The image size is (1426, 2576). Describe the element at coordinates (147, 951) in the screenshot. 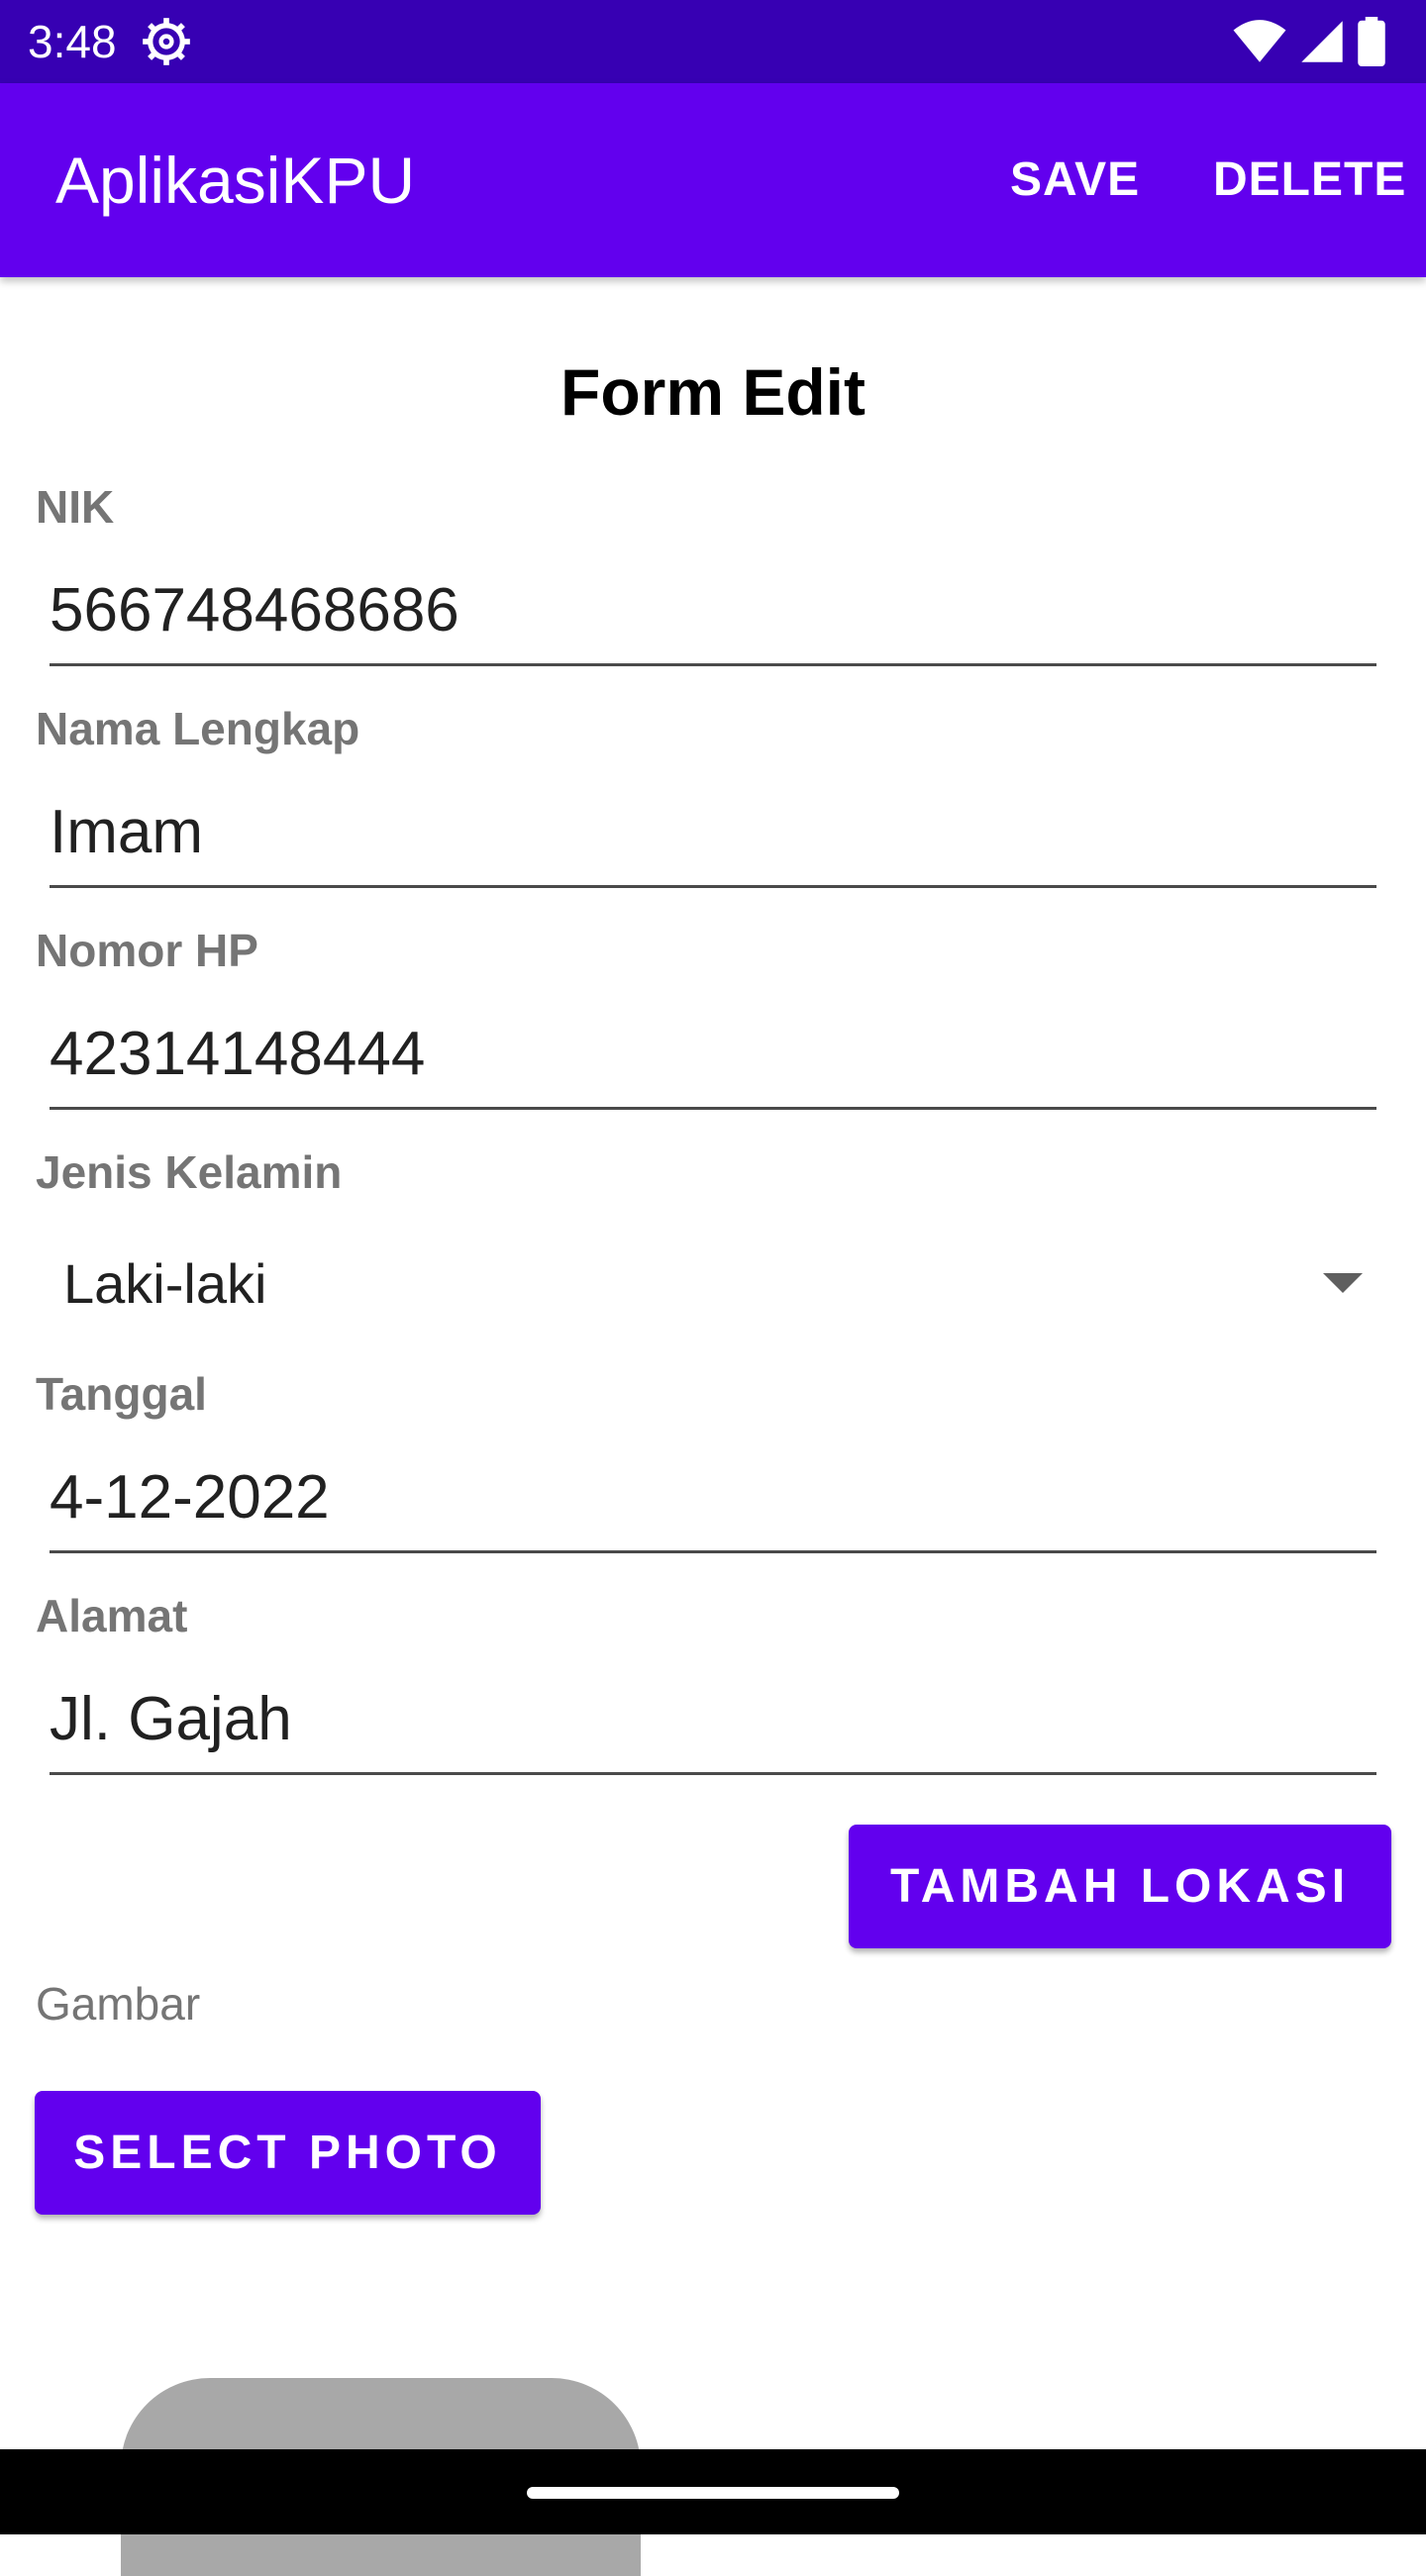

I see `nomor-hp-label: Nomor HP` at that location.